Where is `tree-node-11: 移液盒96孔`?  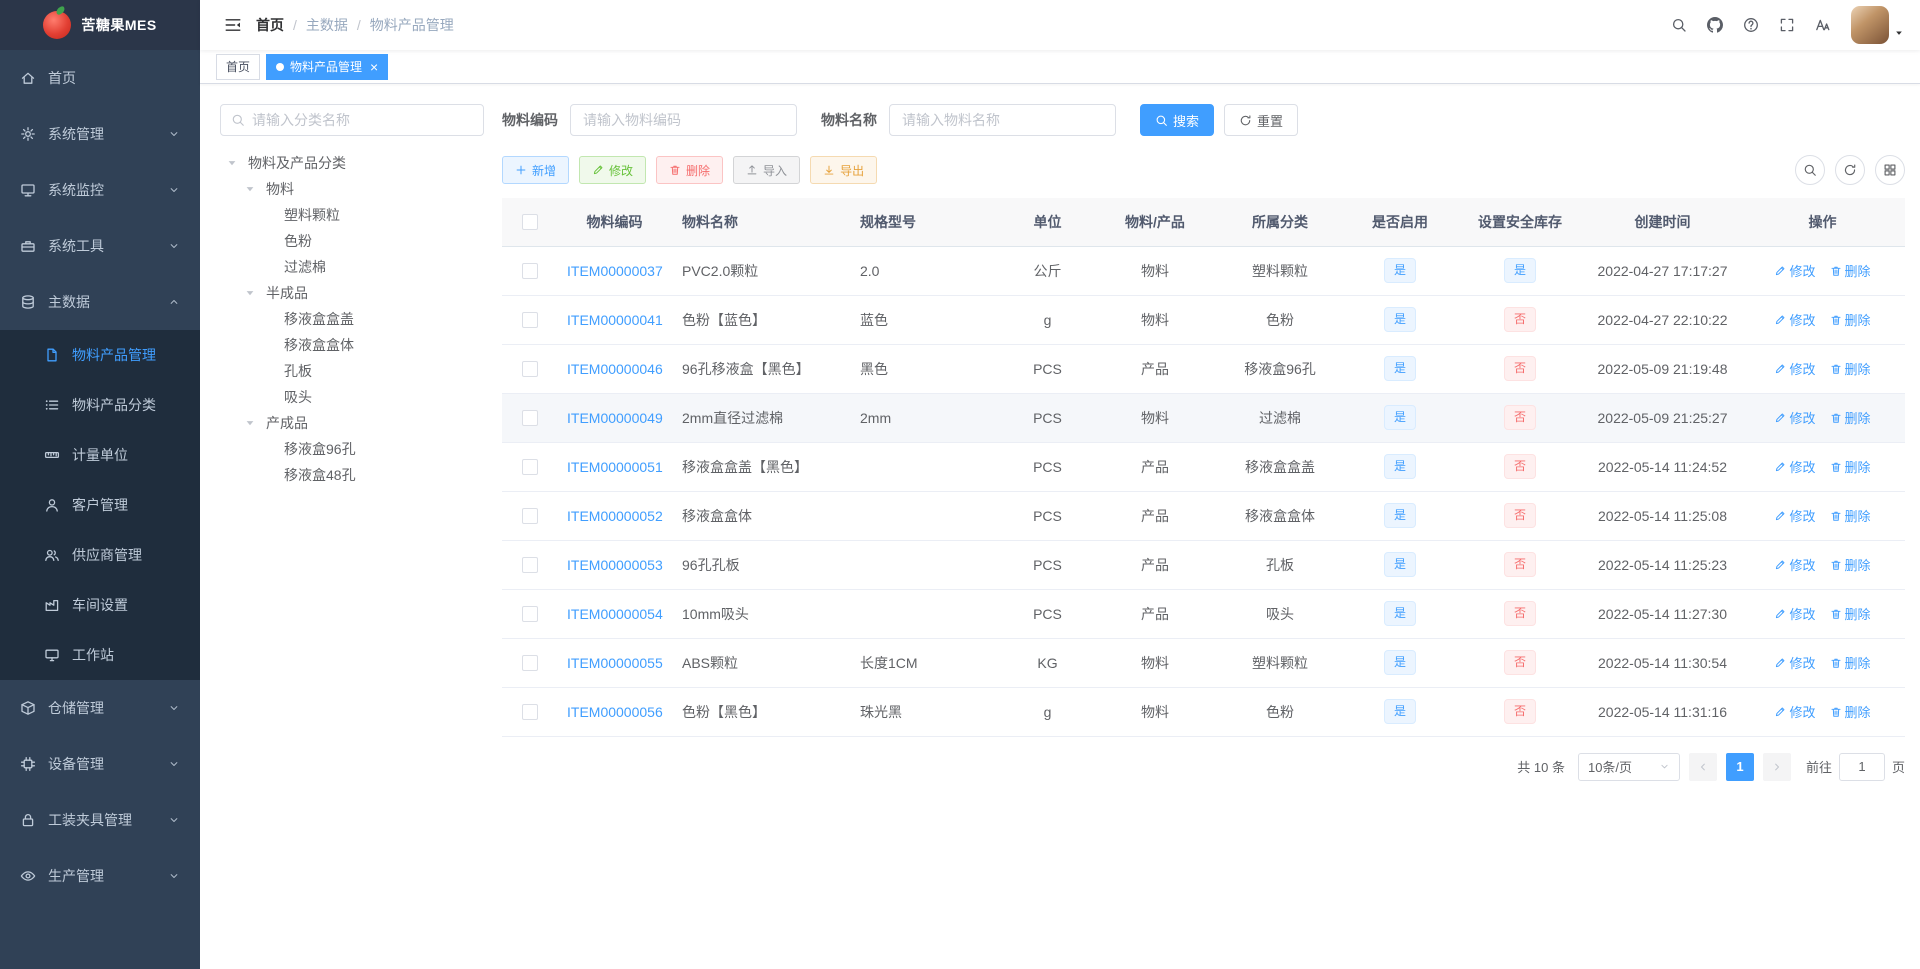 tree-node-11: 移液盒96孔 is located at coordinates (352, 449).